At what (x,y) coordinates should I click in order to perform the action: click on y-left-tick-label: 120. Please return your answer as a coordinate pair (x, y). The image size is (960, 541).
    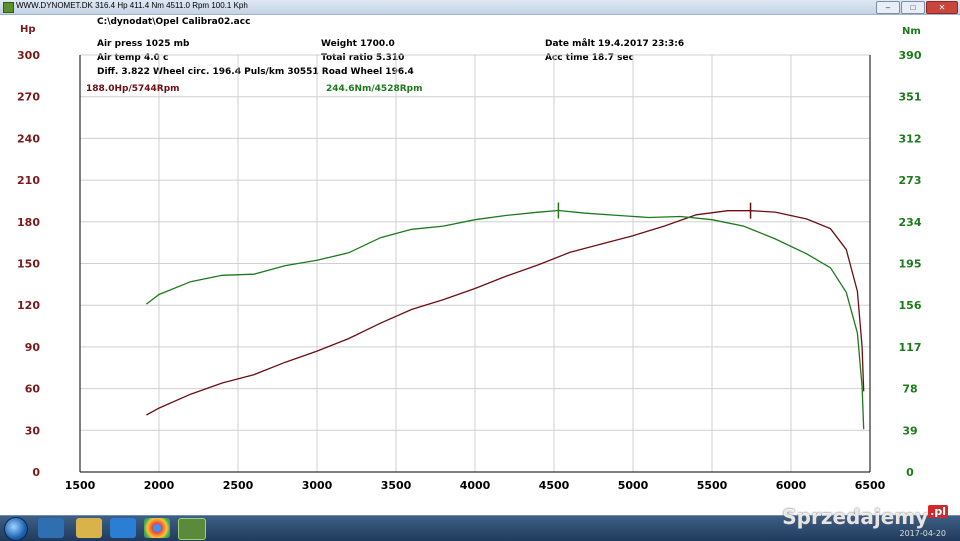
    Looking at the image, I should click on (28, 305).